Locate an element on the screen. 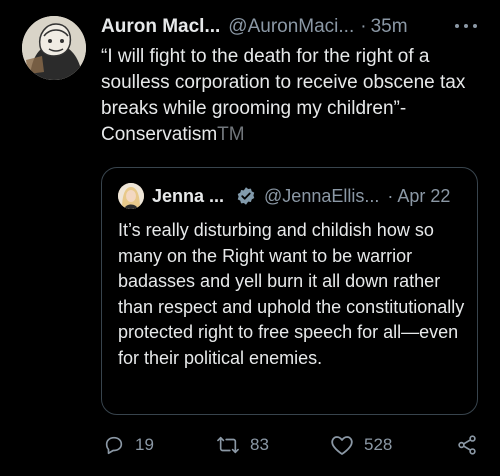 This screenshot has width=500, height=476. reply-count: 19 is located at coordinates (144, 444).